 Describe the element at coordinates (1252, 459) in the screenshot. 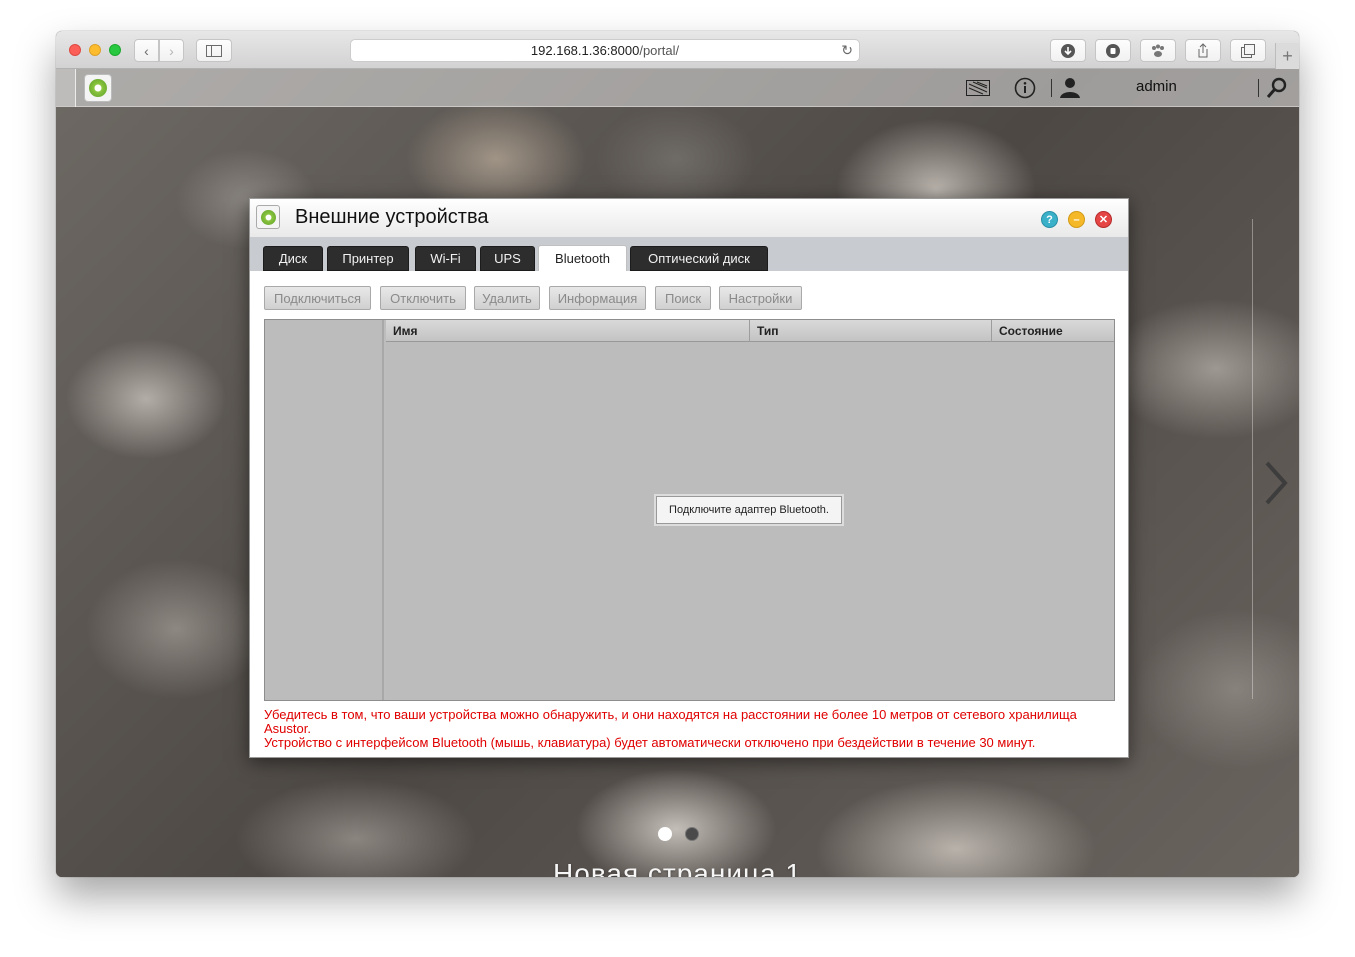

I see `desktop-divider` at that location.